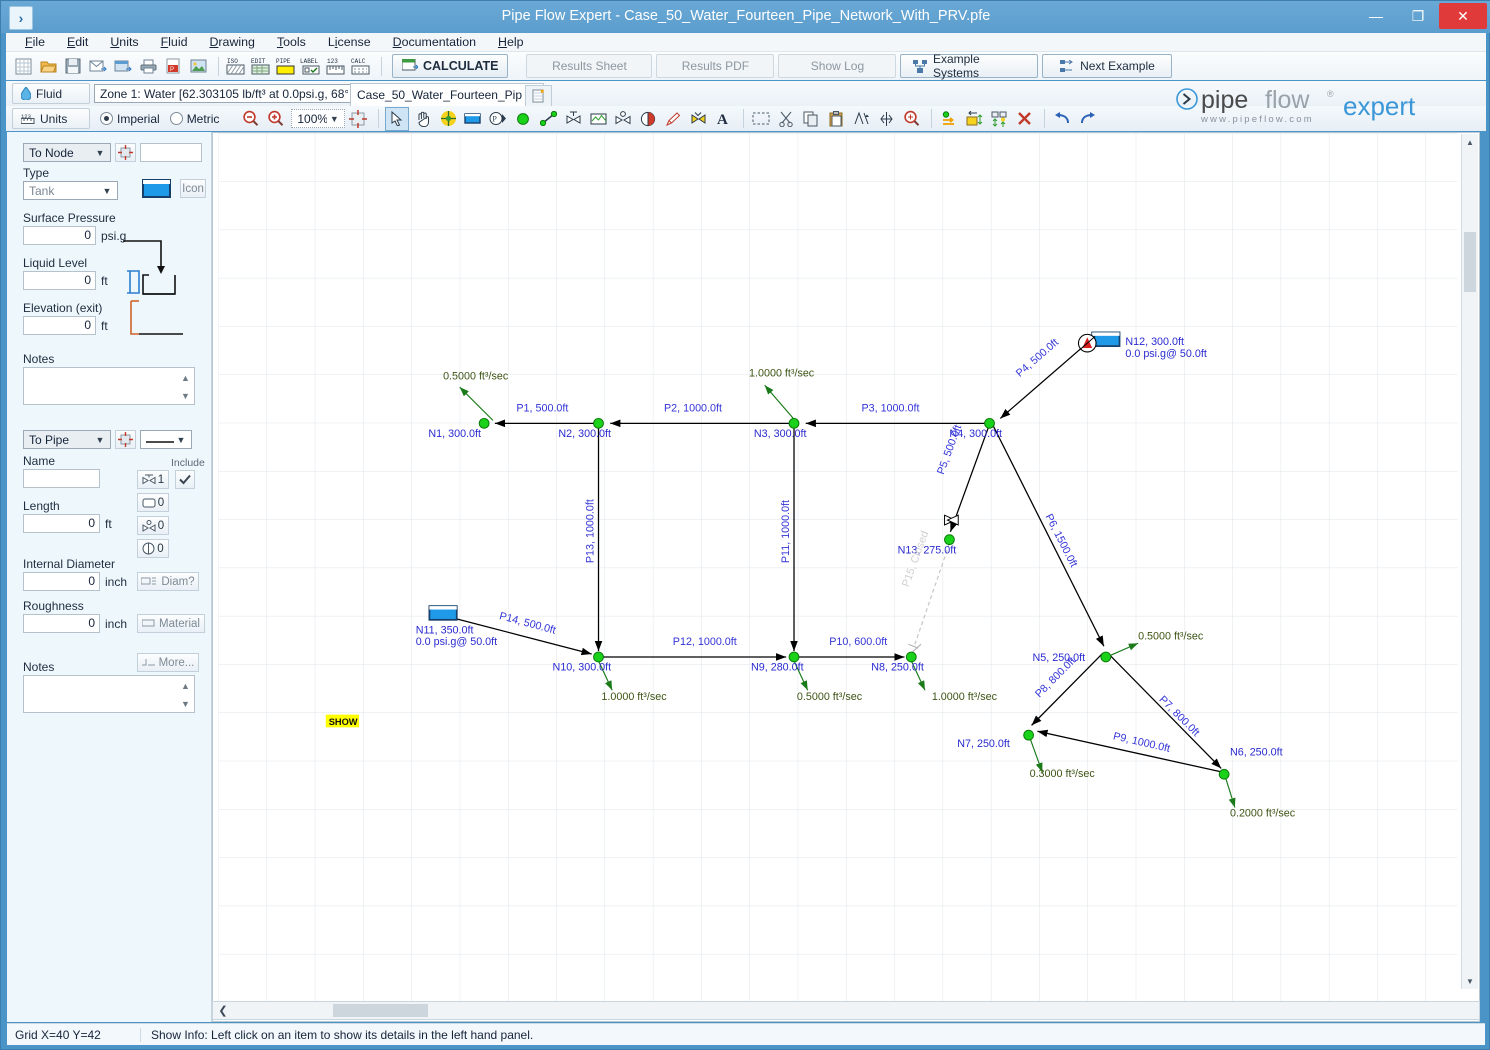 The image size is (1490, 1050). What do you see at coordinates (999, 119) in the screenshot?
I see `distribute-icon` at bounding box center [999, 119].